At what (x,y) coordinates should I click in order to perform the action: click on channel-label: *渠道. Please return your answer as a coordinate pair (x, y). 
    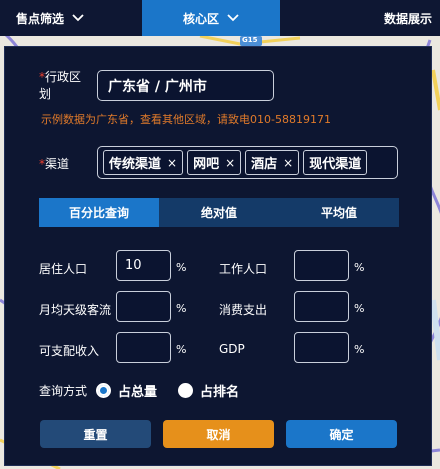
    Looking at the image, I should click on (54, 163).